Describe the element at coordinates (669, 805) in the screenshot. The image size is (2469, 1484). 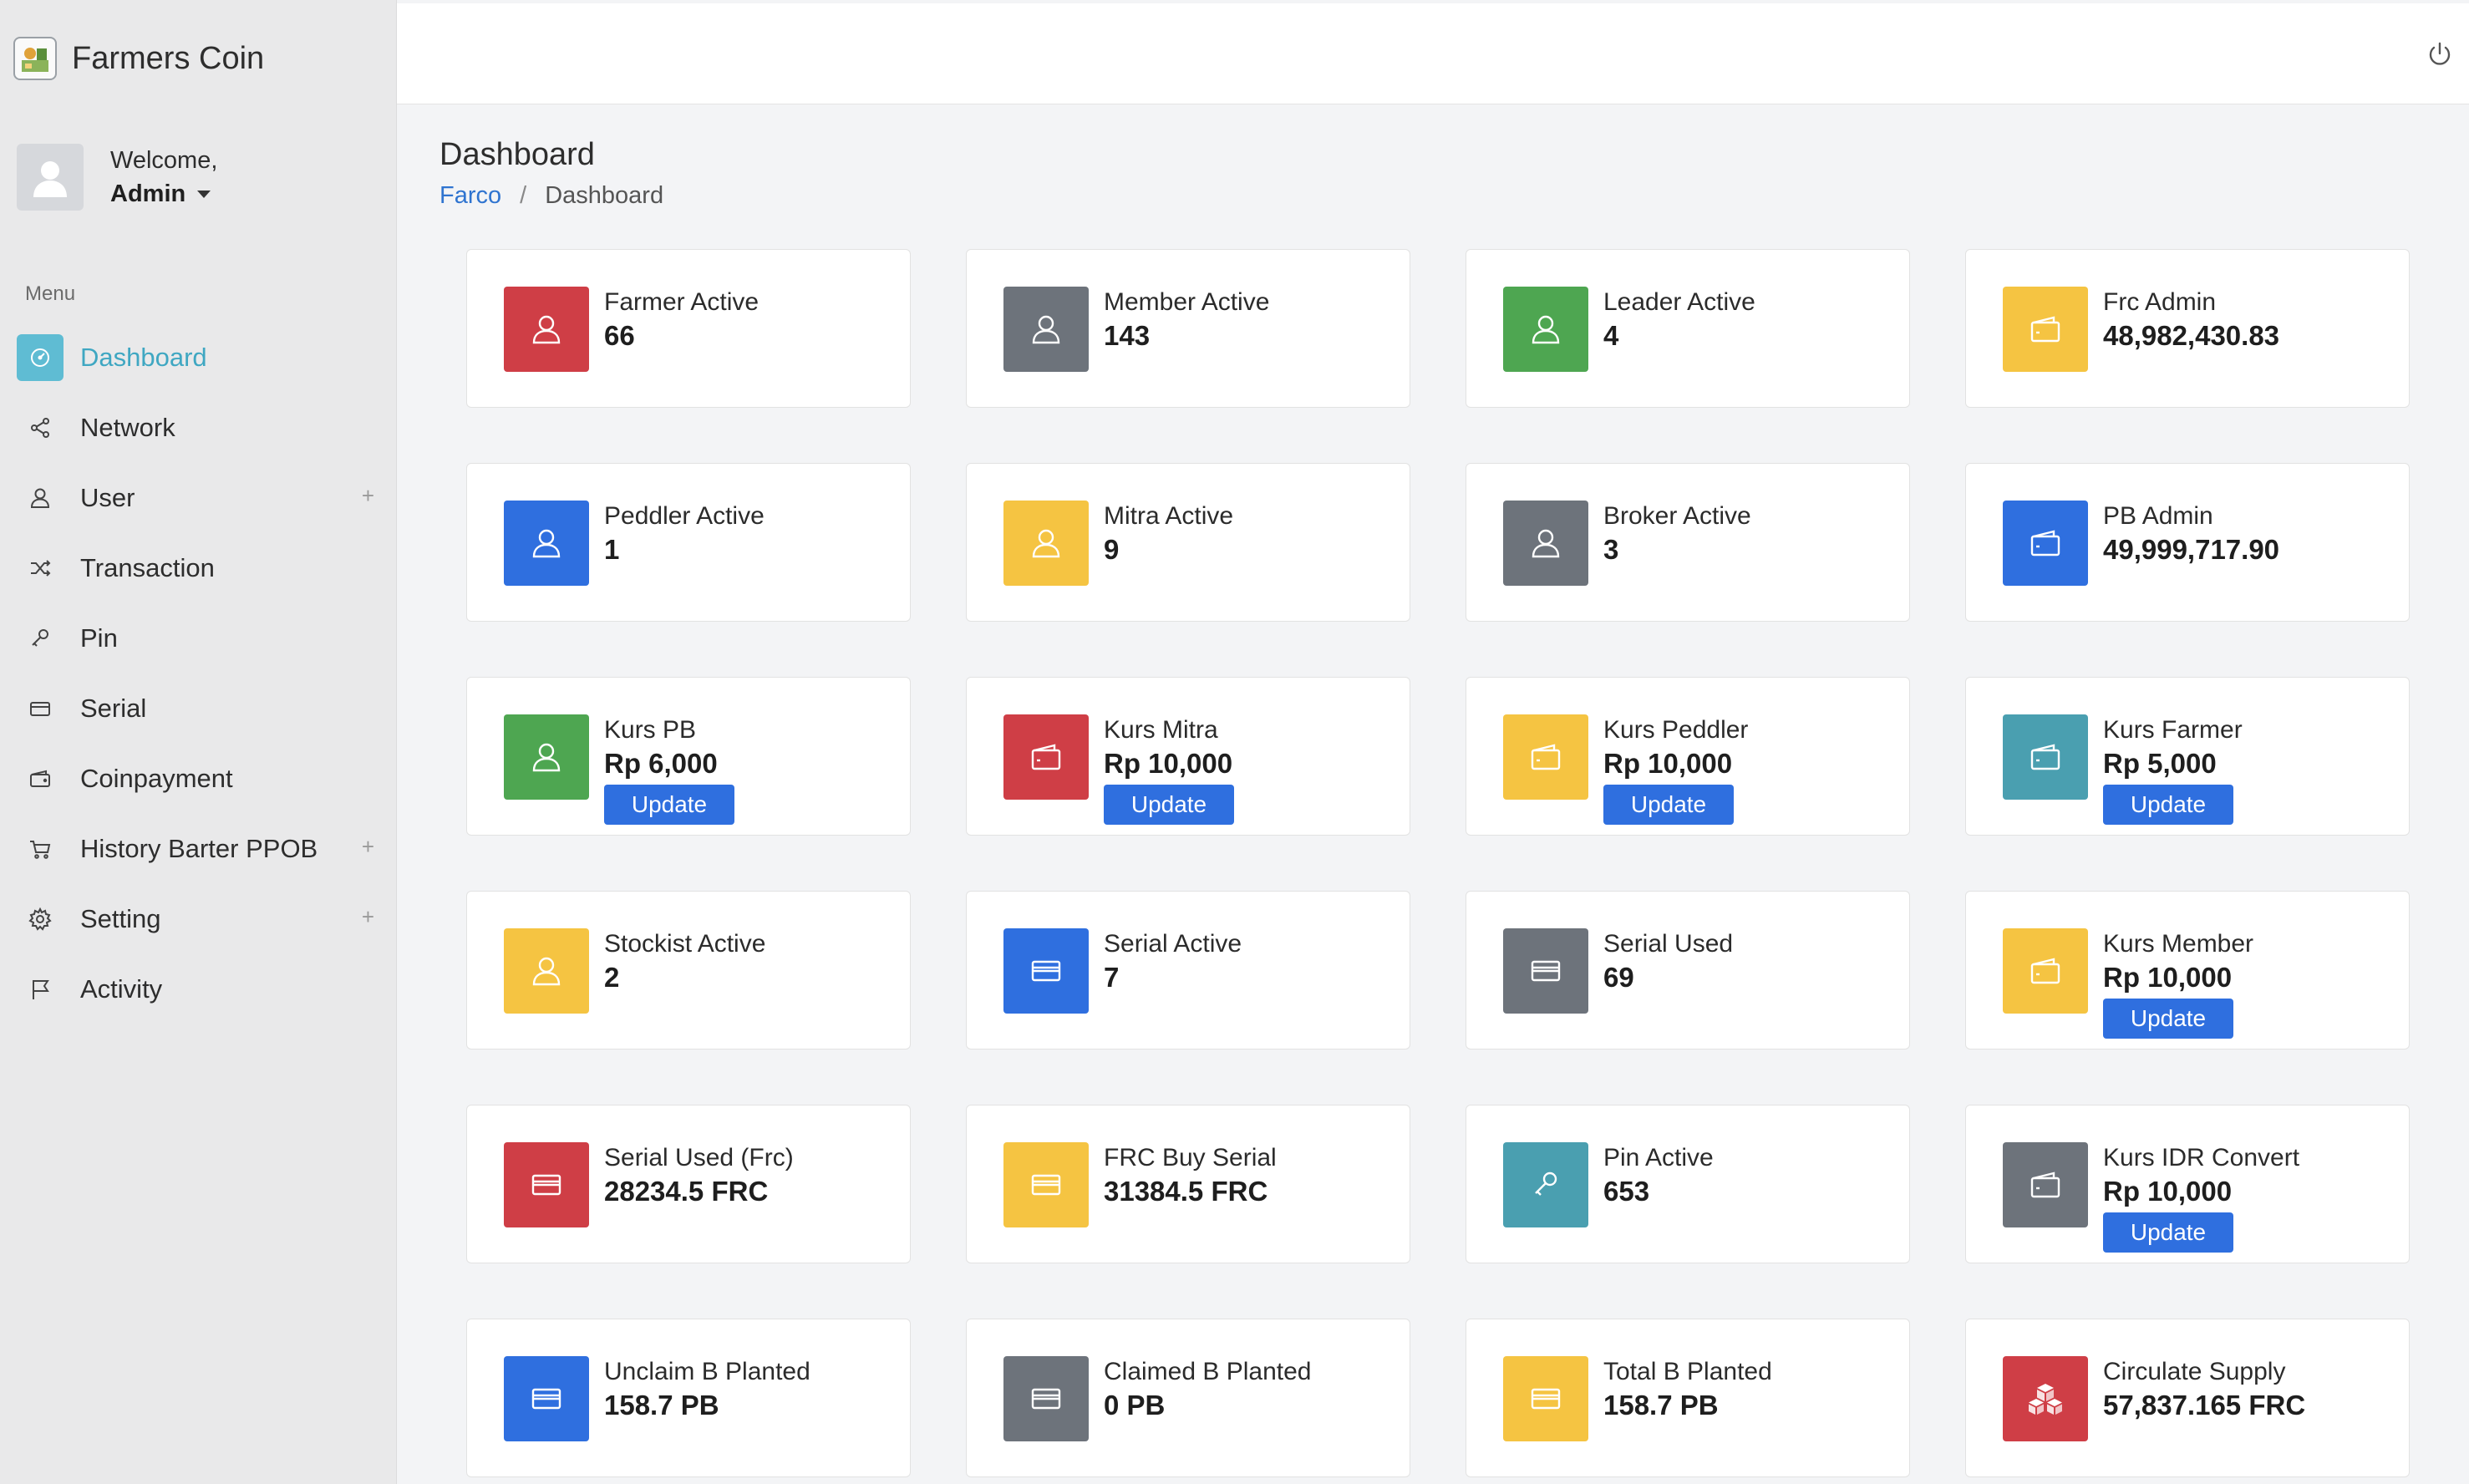
I see `update-kurs-pb-button: Update` at that location.